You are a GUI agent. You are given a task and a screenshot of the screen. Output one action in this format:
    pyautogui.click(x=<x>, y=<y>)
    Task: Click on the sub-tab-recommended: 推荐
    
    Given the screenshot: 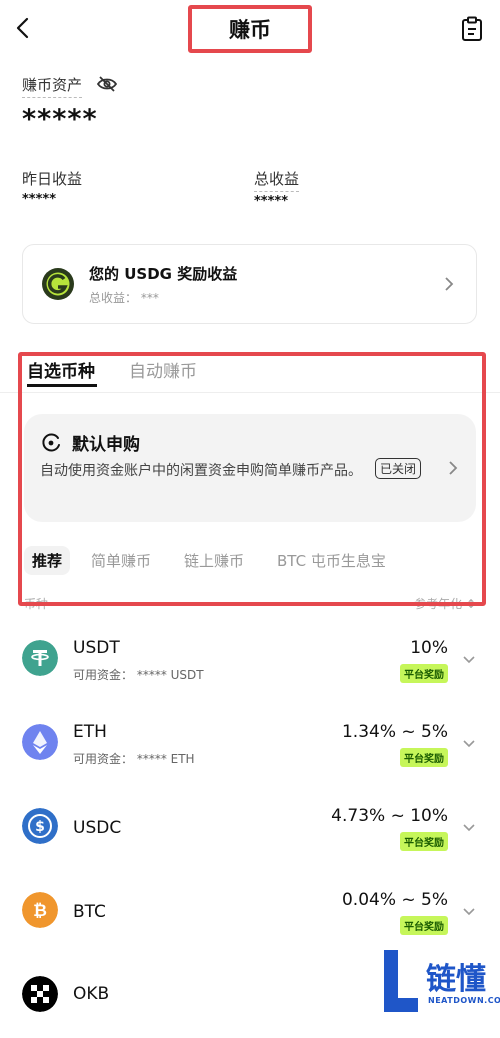 What is the action you would take?
    pyautogui.click(x=47, y=560)
    